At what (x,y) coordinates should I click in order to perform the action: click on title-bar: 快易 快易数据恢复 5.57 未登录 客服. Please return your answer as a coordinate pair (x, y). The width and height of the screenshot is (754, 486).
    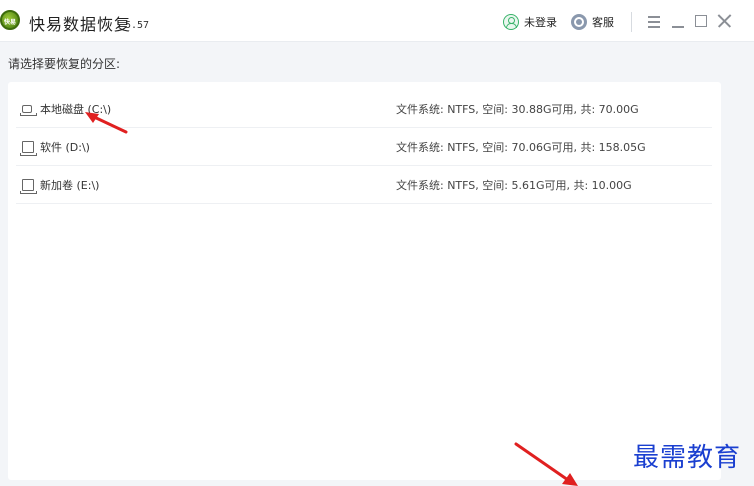
    Looking at the image, I should click on (377, 21).